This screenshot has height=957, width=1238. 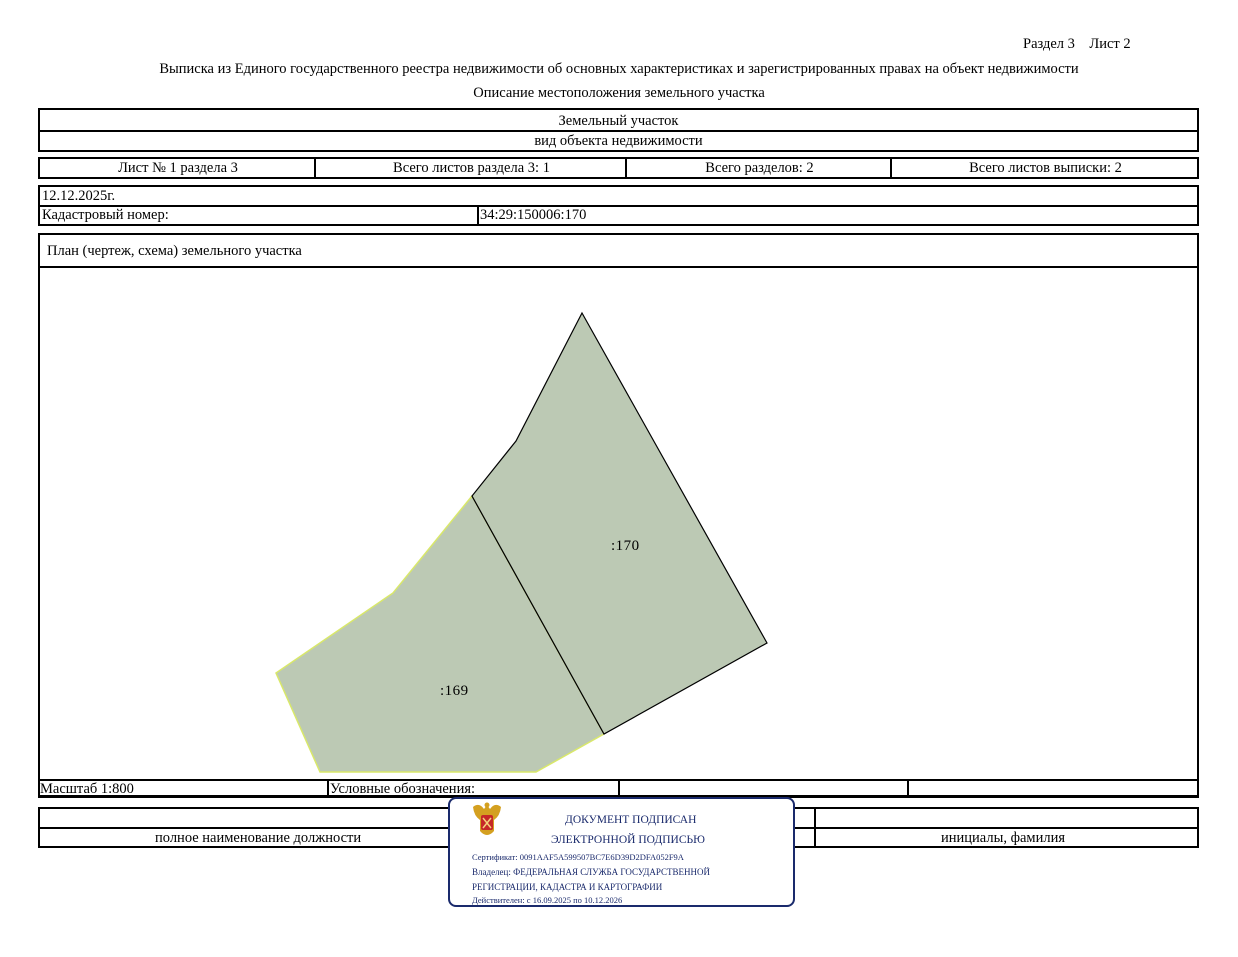 What do you see at coordinates (618, 121) in the screenshot?
I see `object-type: Земельный участок` at bounding box center [618, 121].